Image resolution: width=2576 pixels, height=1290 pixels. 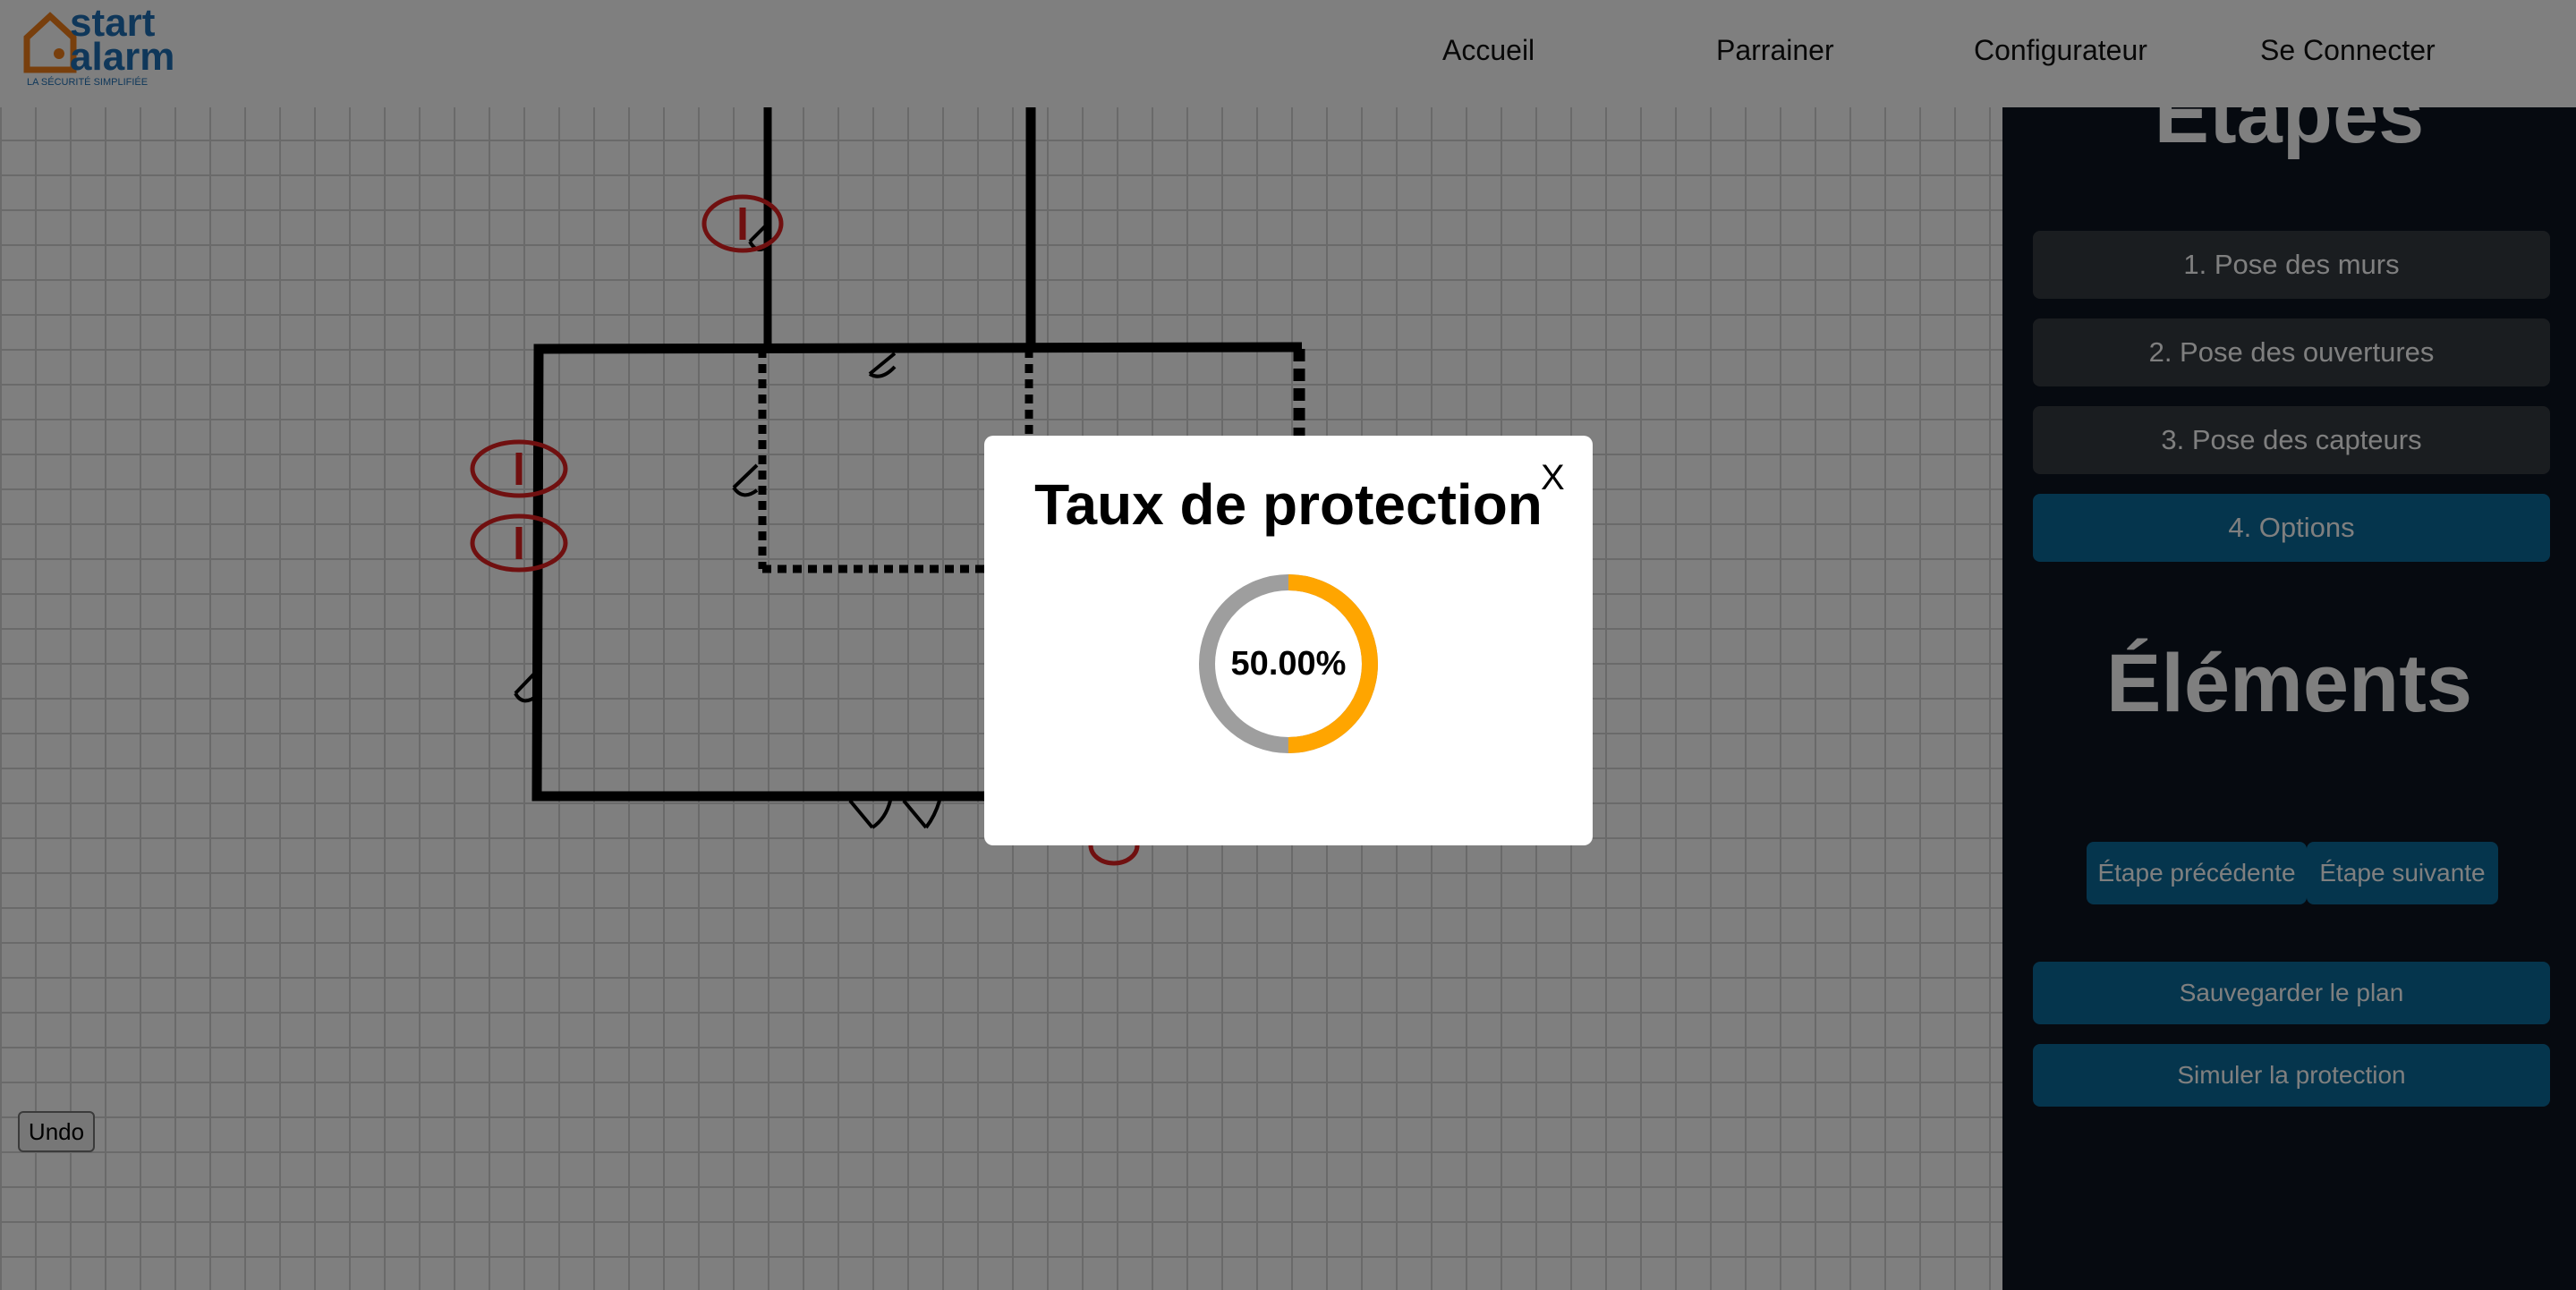 What do you see at coordinates (1553, 477) in the screenshot?
I see `close-button: X` at bounding box center [1553, 477].